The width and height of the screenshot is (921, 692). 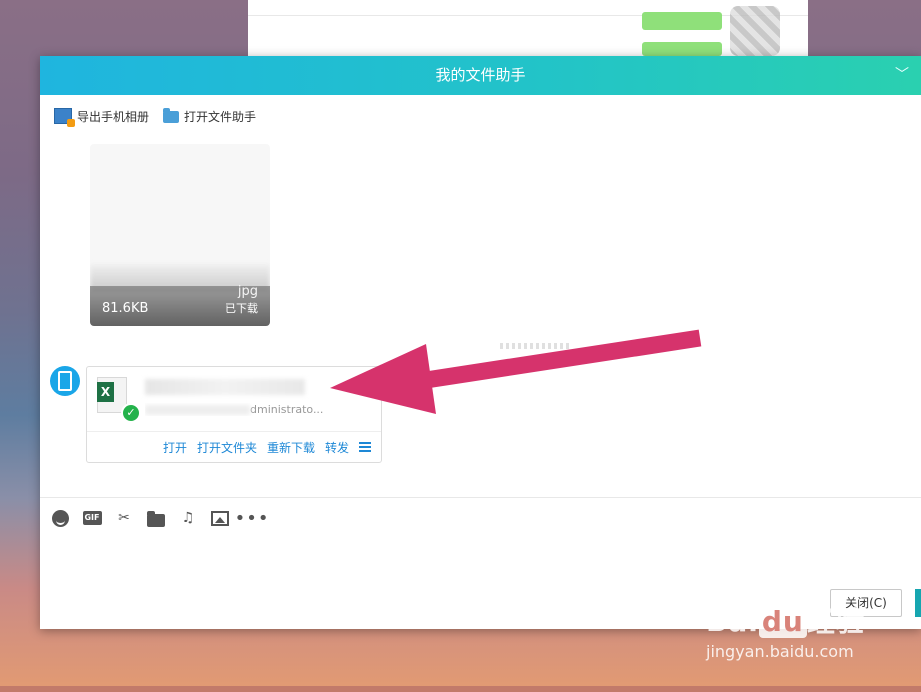 I want to click on image-message: jpg 81.6KB 已下载, so click(x=180, y=235).